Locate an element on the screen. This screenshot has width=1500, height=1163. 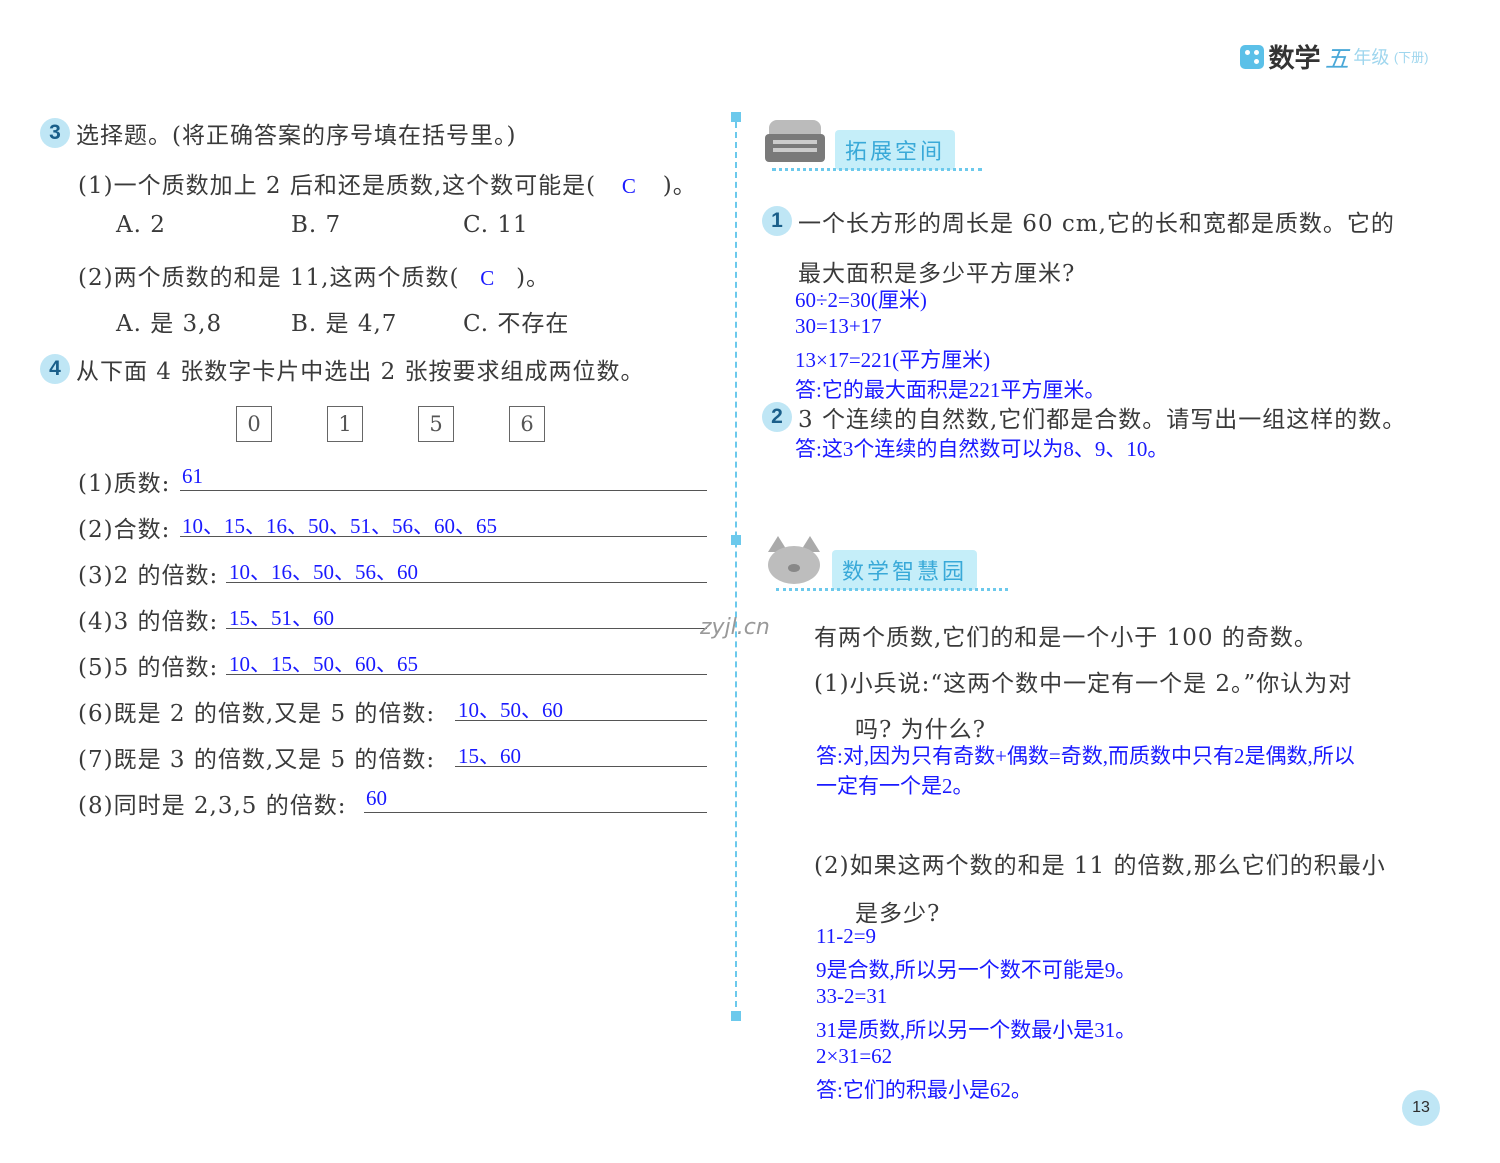
q3-p2: (2)两个质数的和是 11,这两个质数( C )。 is located at coordinates (314, 275).